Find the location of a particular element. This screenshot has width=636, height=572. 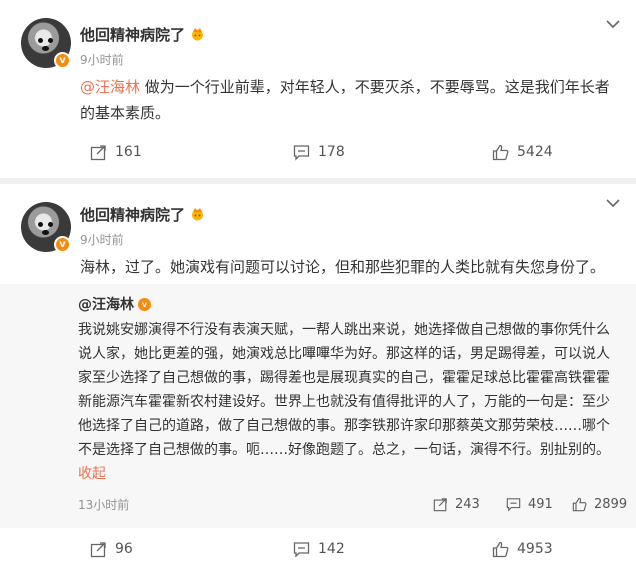

comment-button: 178 is located at coordinates (319, 152).